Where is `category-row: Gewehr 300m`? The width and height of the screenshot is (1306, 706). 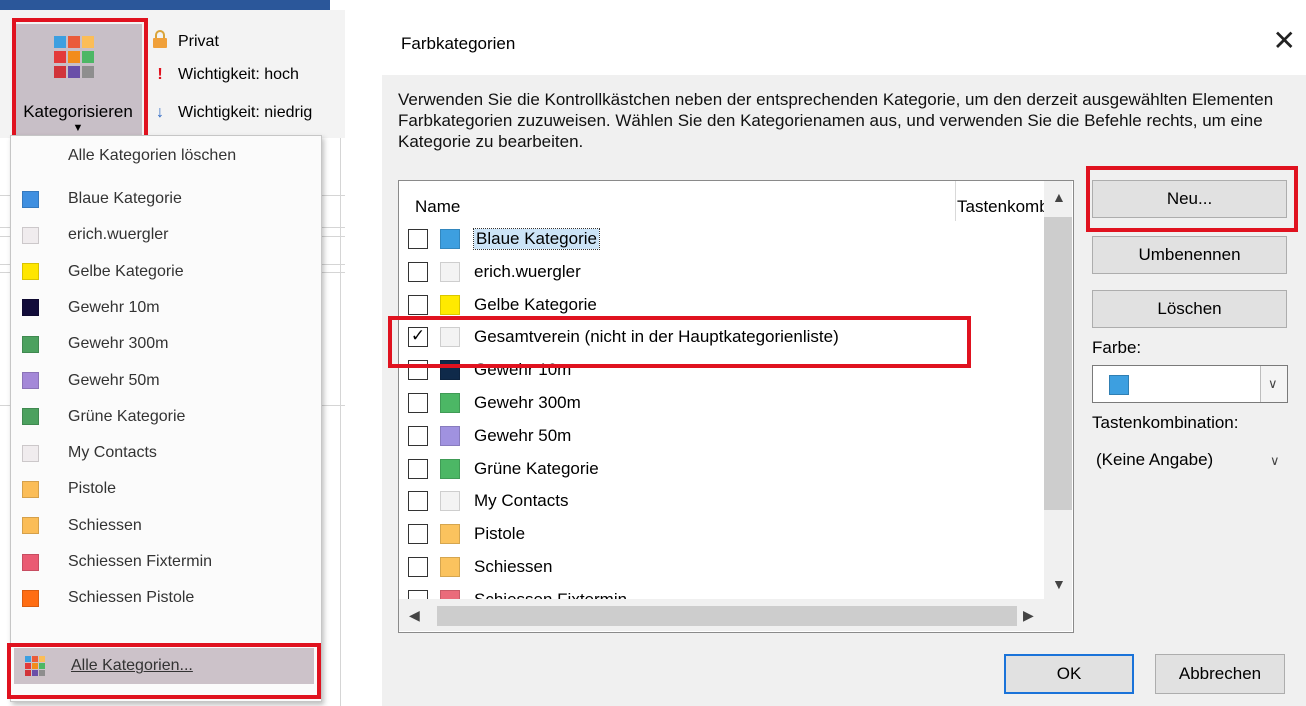
category-row: Gewehr 300m is located at coordinates (686, 403).